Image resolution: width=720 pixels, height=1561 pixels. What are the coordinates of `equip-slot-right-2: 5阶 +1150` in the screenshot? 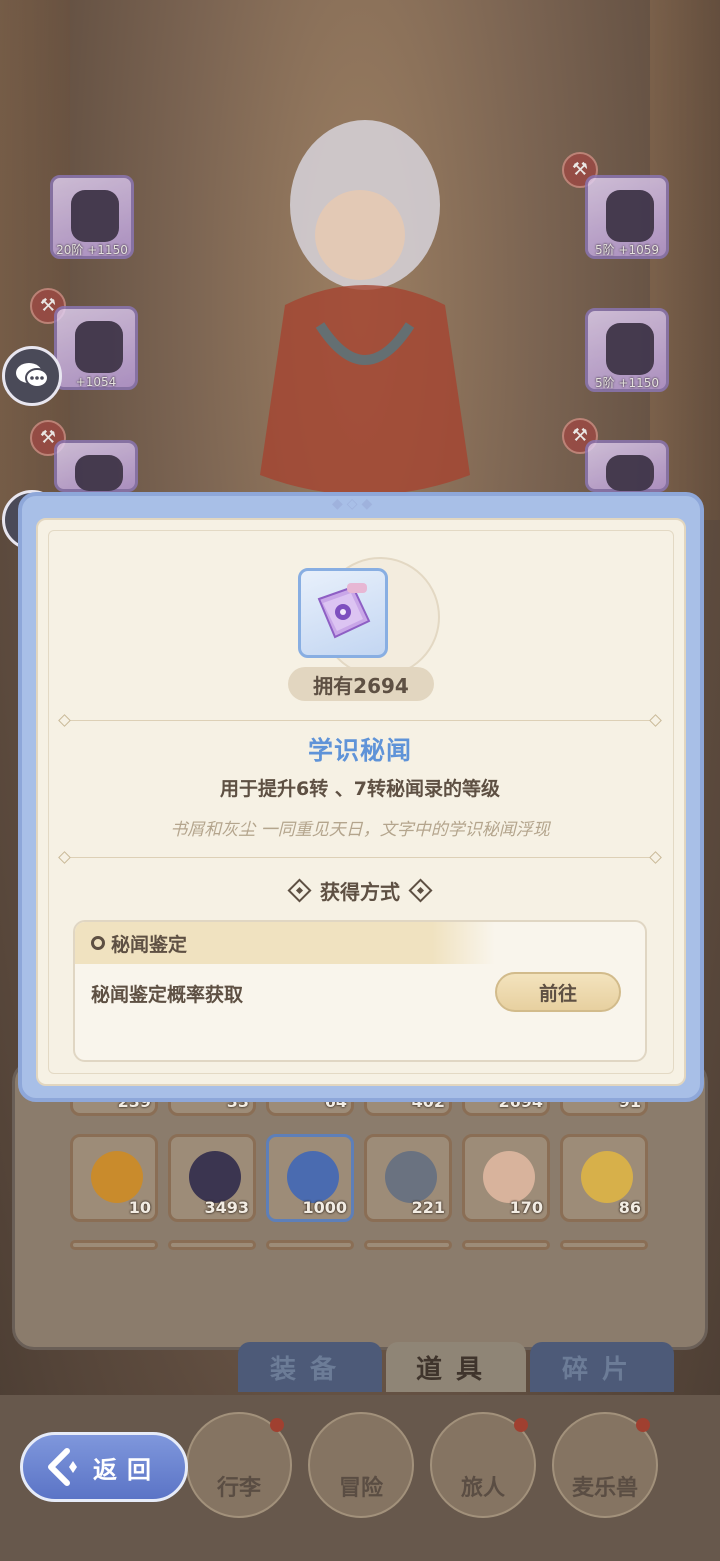 It's located at (627, 350).